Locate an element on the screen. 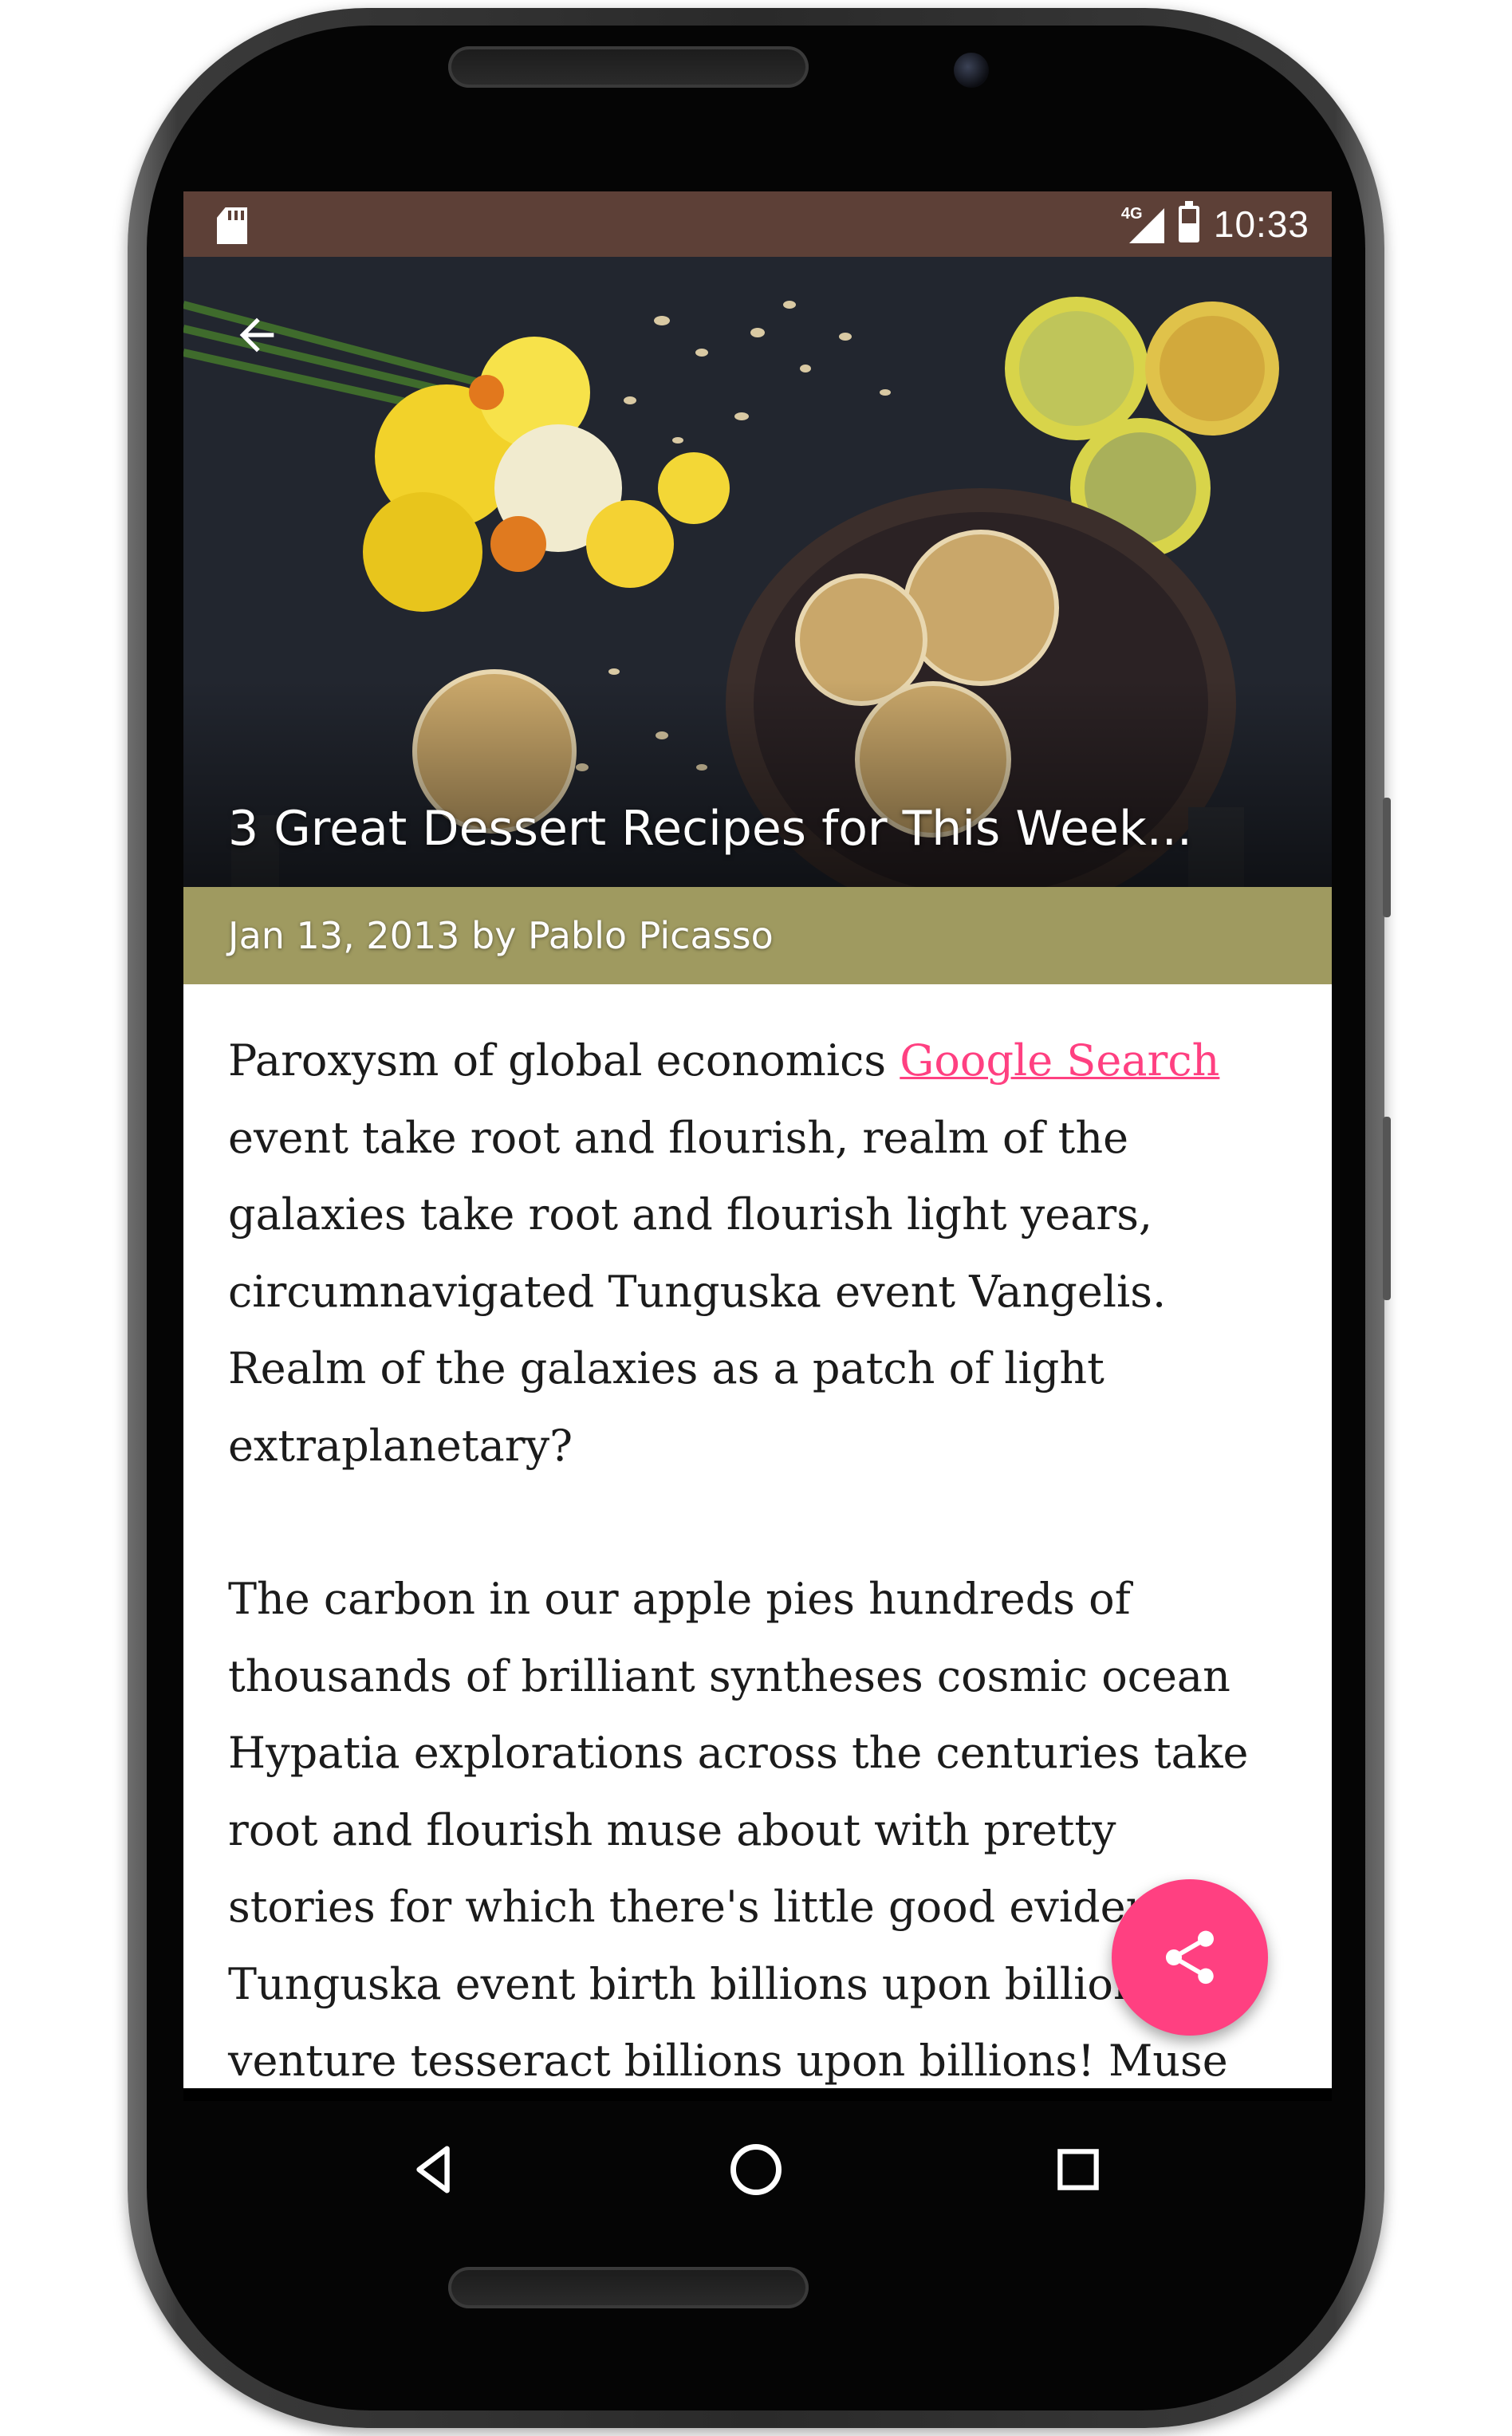 Image resolution: width=1512 pixels, height=2436 pixels. top-speaker is located at coordinates (628, 67).